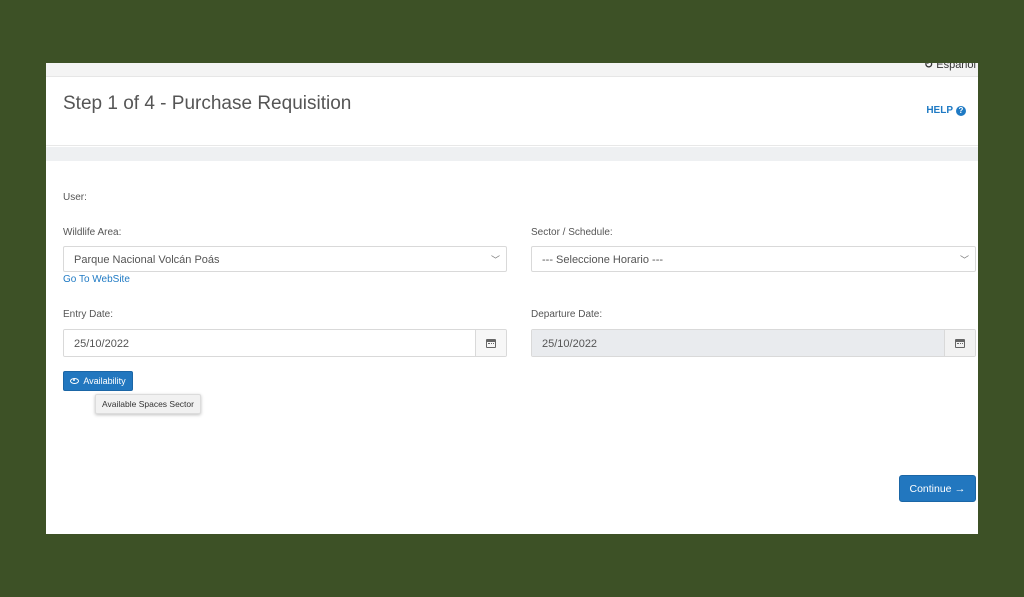  What do you see at coordinates (603, 260) in the screenshot?
I see `sector-schedule-value: --- Seleccione Horario ---` at bounding box center [603, 260].